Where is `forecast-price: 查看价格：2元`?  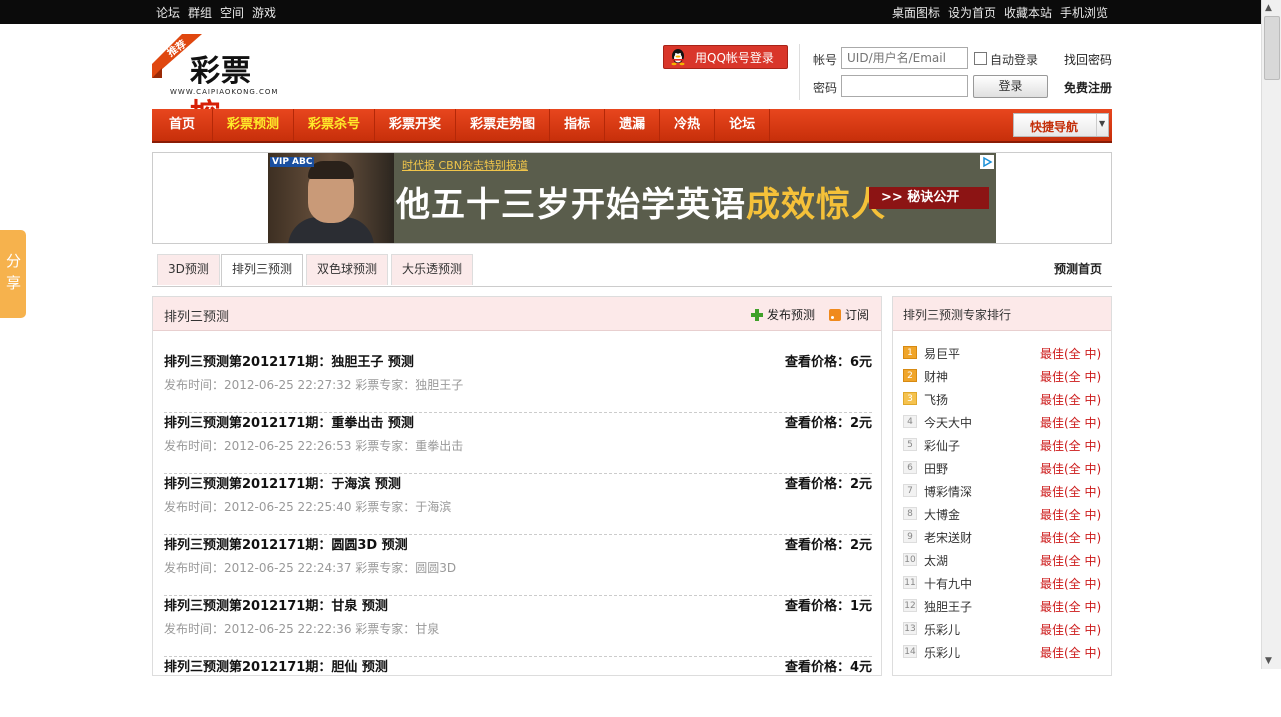
forecast-price: 查看价格：2元 is located at coordinates (828, 423).